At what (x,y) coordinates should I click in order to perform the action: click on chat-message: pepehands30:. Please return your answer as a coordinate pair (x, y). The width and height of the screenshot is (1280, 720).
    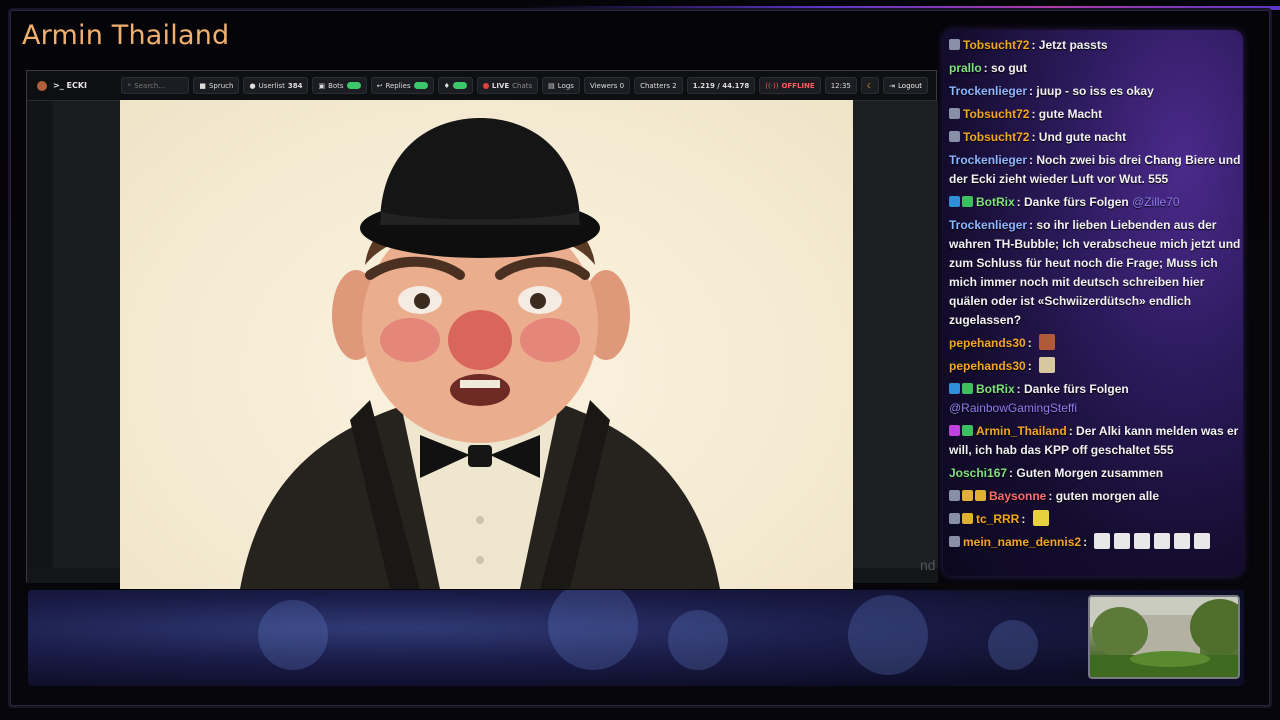
    Looking at the image, I should click on (1095, 343).